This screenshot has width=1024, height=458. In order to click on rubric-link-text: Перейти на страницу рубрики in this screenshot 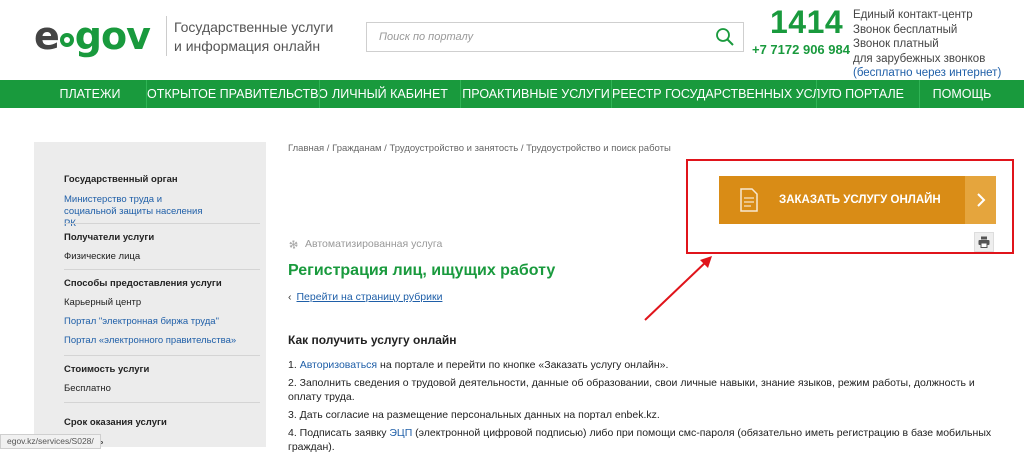, I will do `click(369, 297)`.